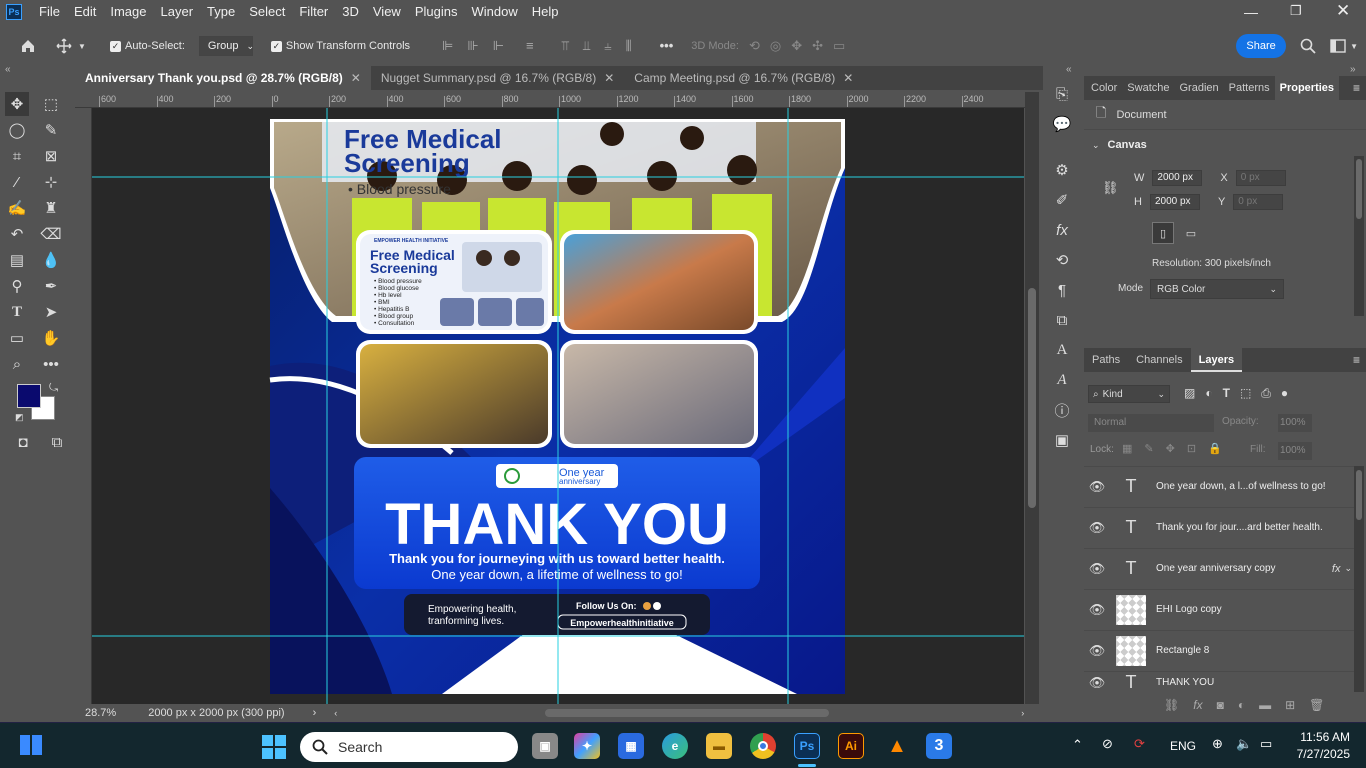 The width and height of the screenshot is (1366, 768). I want to click on scroll-right-icon: ›, so click(1022, 713).